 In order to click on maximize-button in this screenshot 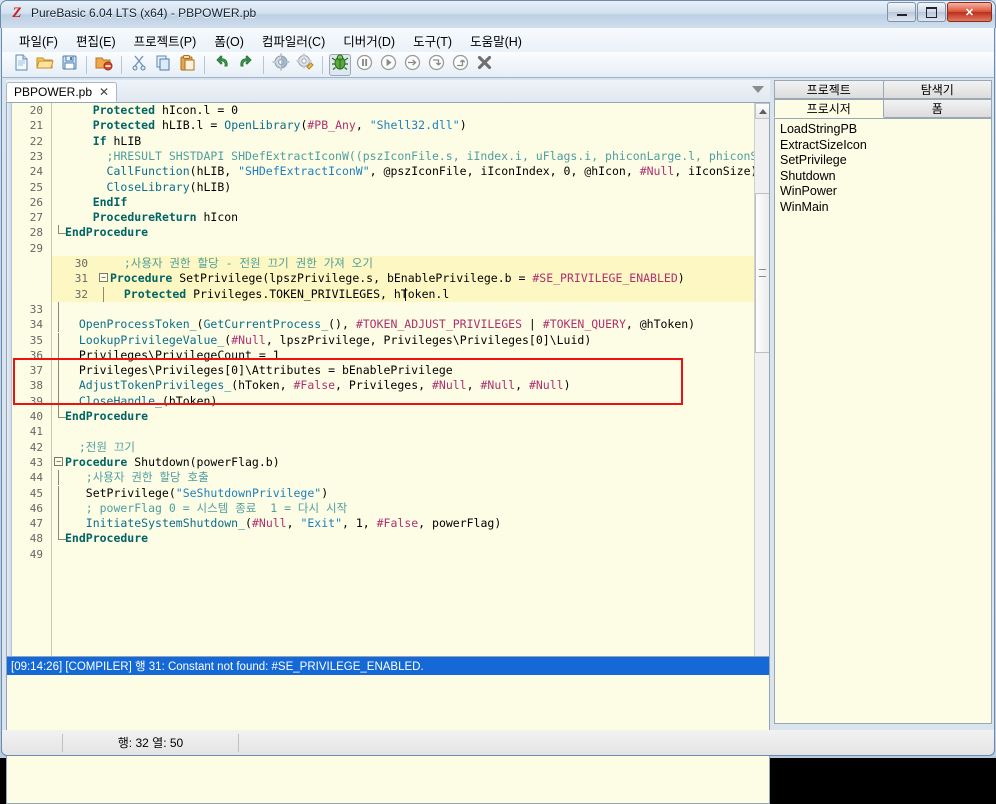, I will do `click(931, 12)`.